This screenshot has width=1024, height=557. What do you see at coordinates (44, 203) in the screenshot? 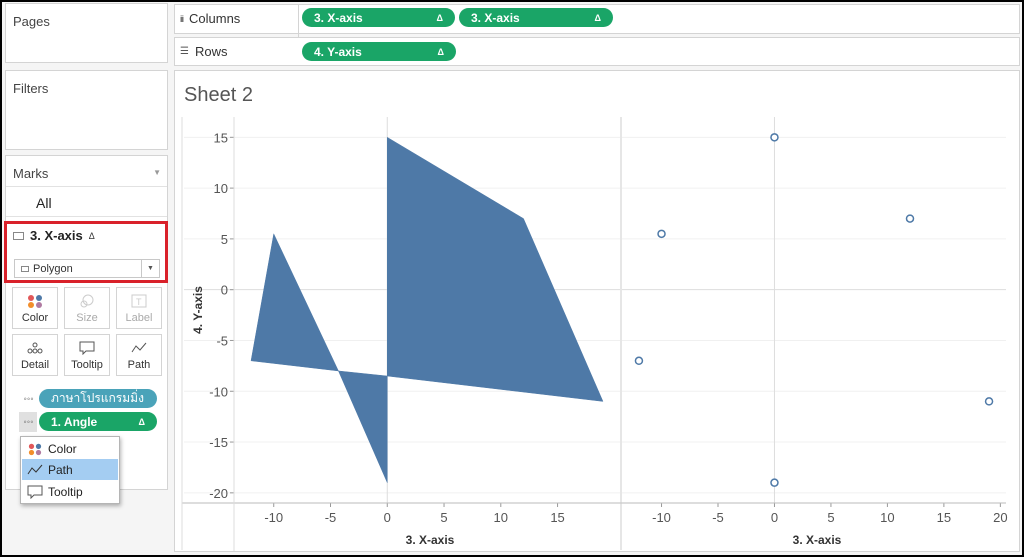
I see `marks-all-card: All` at bounding box center [44, 203].